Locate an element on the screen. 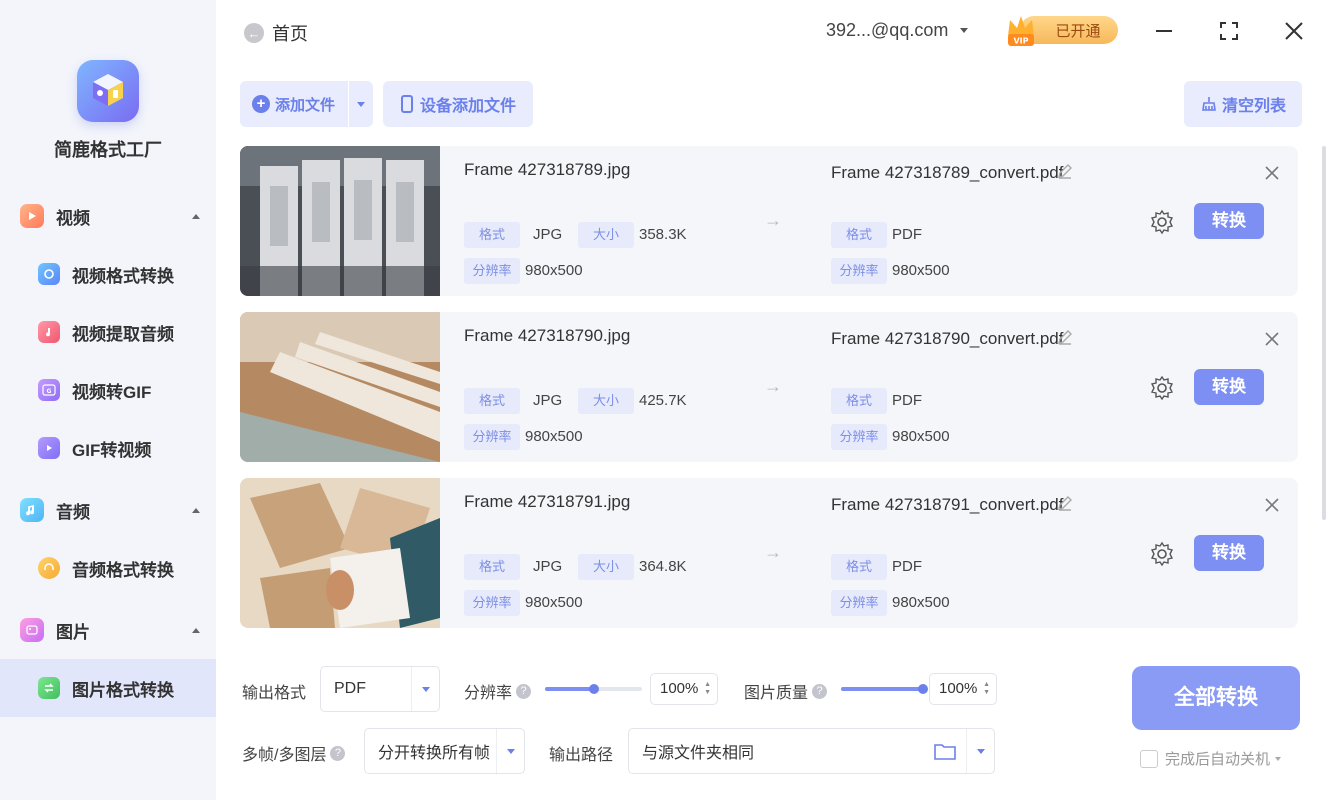 The height and width of the screenshot is (800, 1326). add-file-button: + 添加文件 is located at coordinates (294, 104).